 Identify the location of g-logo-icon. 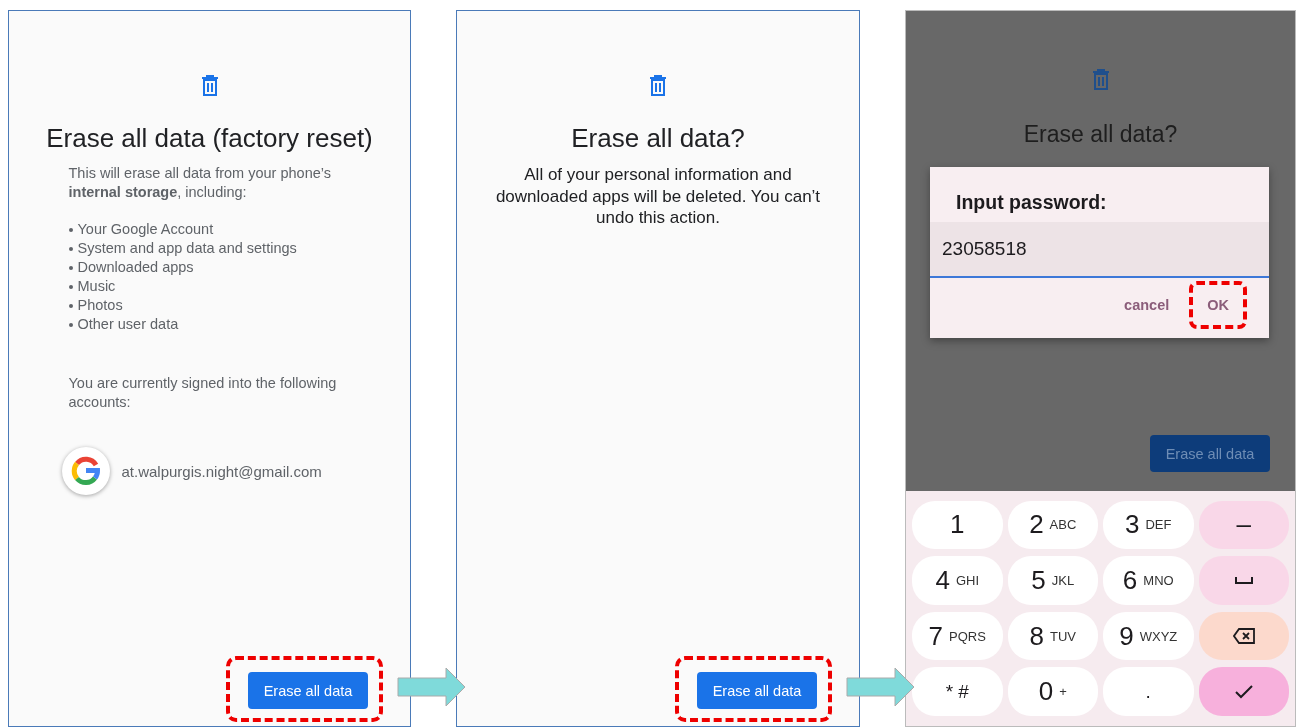
(85, 471).